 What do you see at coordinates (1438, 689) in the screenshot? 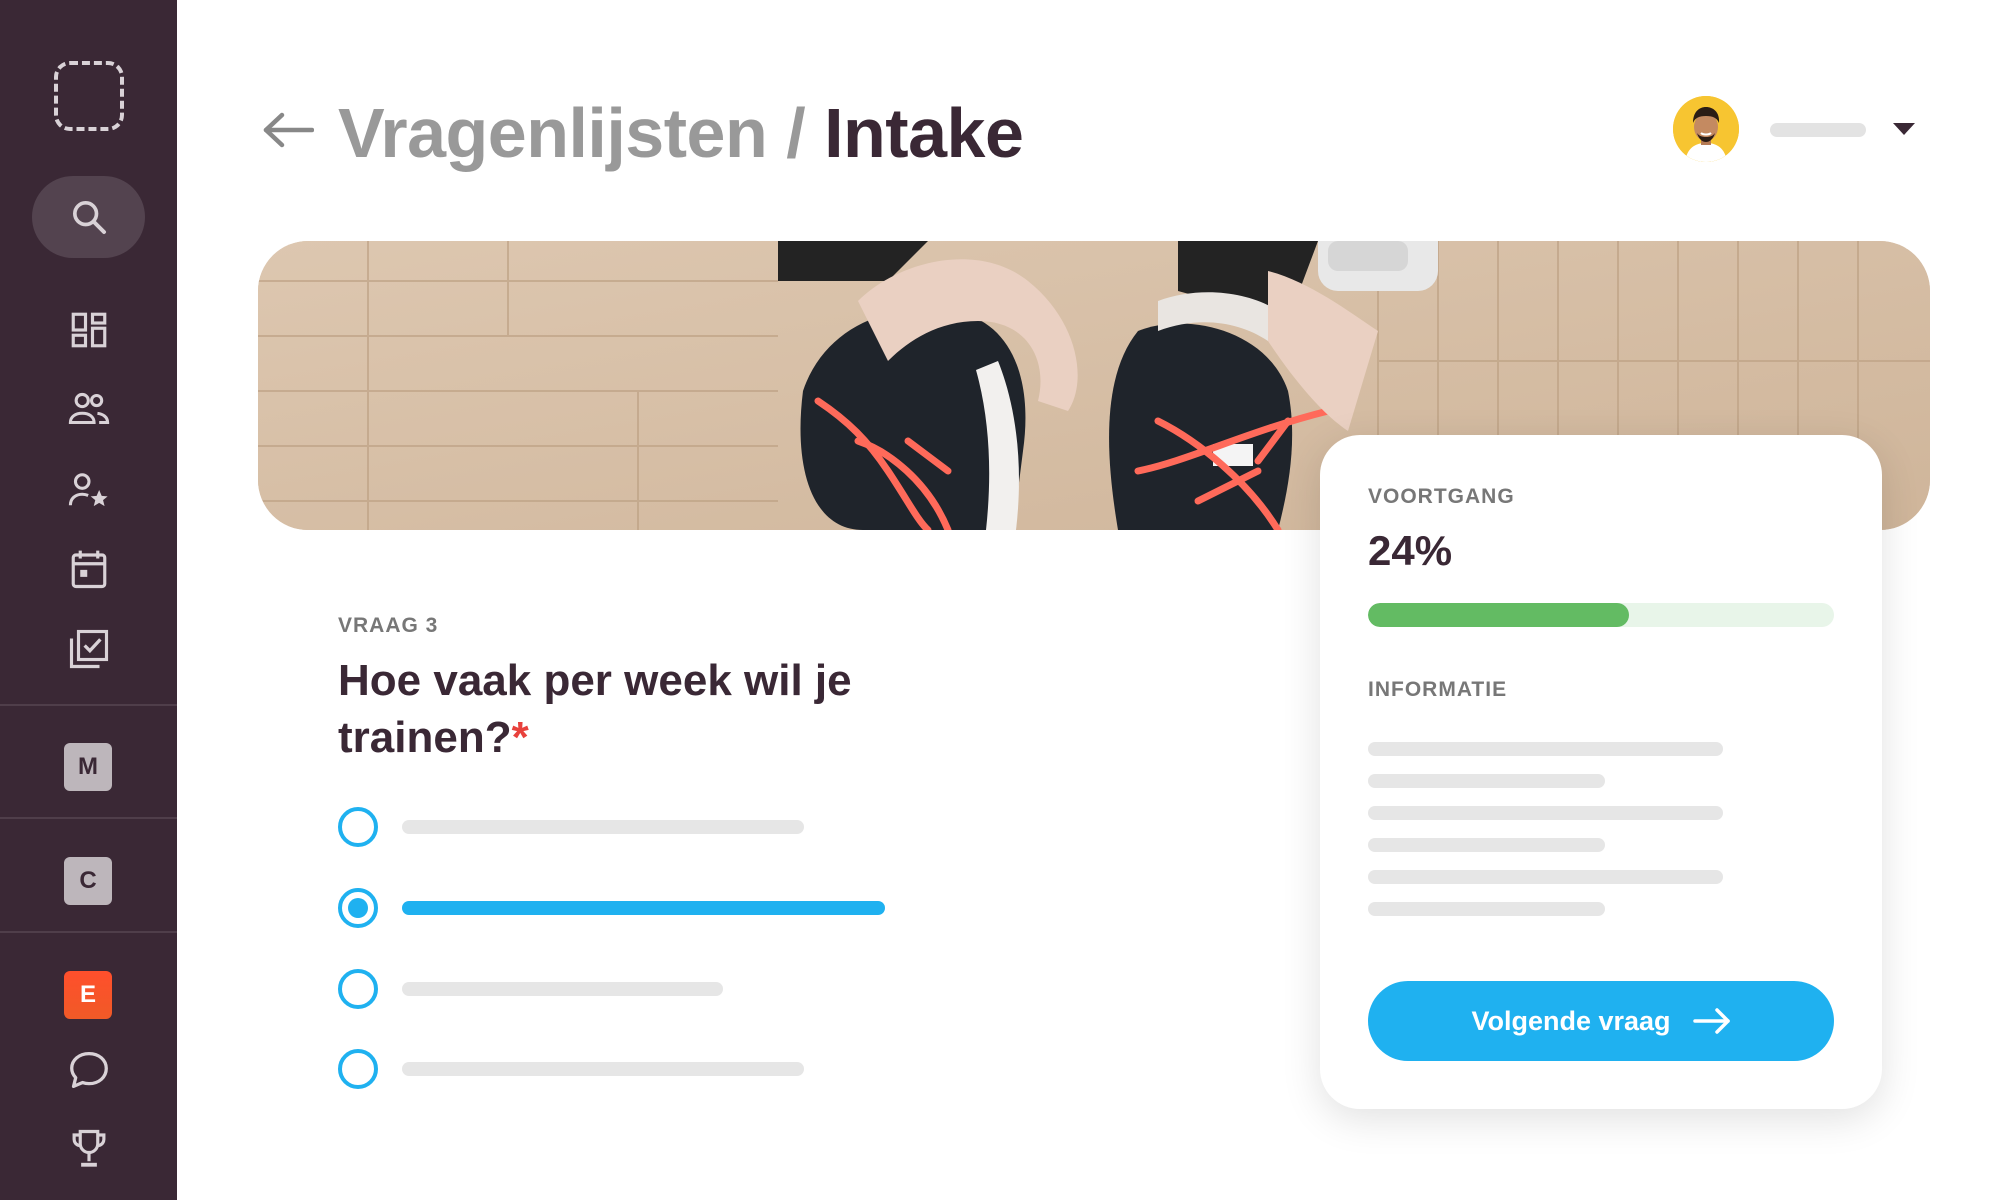
I see `info-heading: INFORMATIE` at bounding box center [1438, 689].